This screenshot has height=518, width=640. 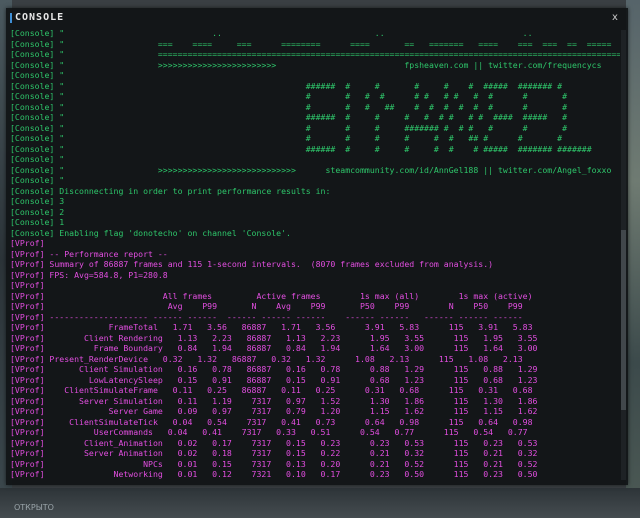 What do you see at coordinates (286, 138) in the screenshot?
I see `console-line: [Console] " # # # # # # ## # # #` at bounding box center [286, 138].